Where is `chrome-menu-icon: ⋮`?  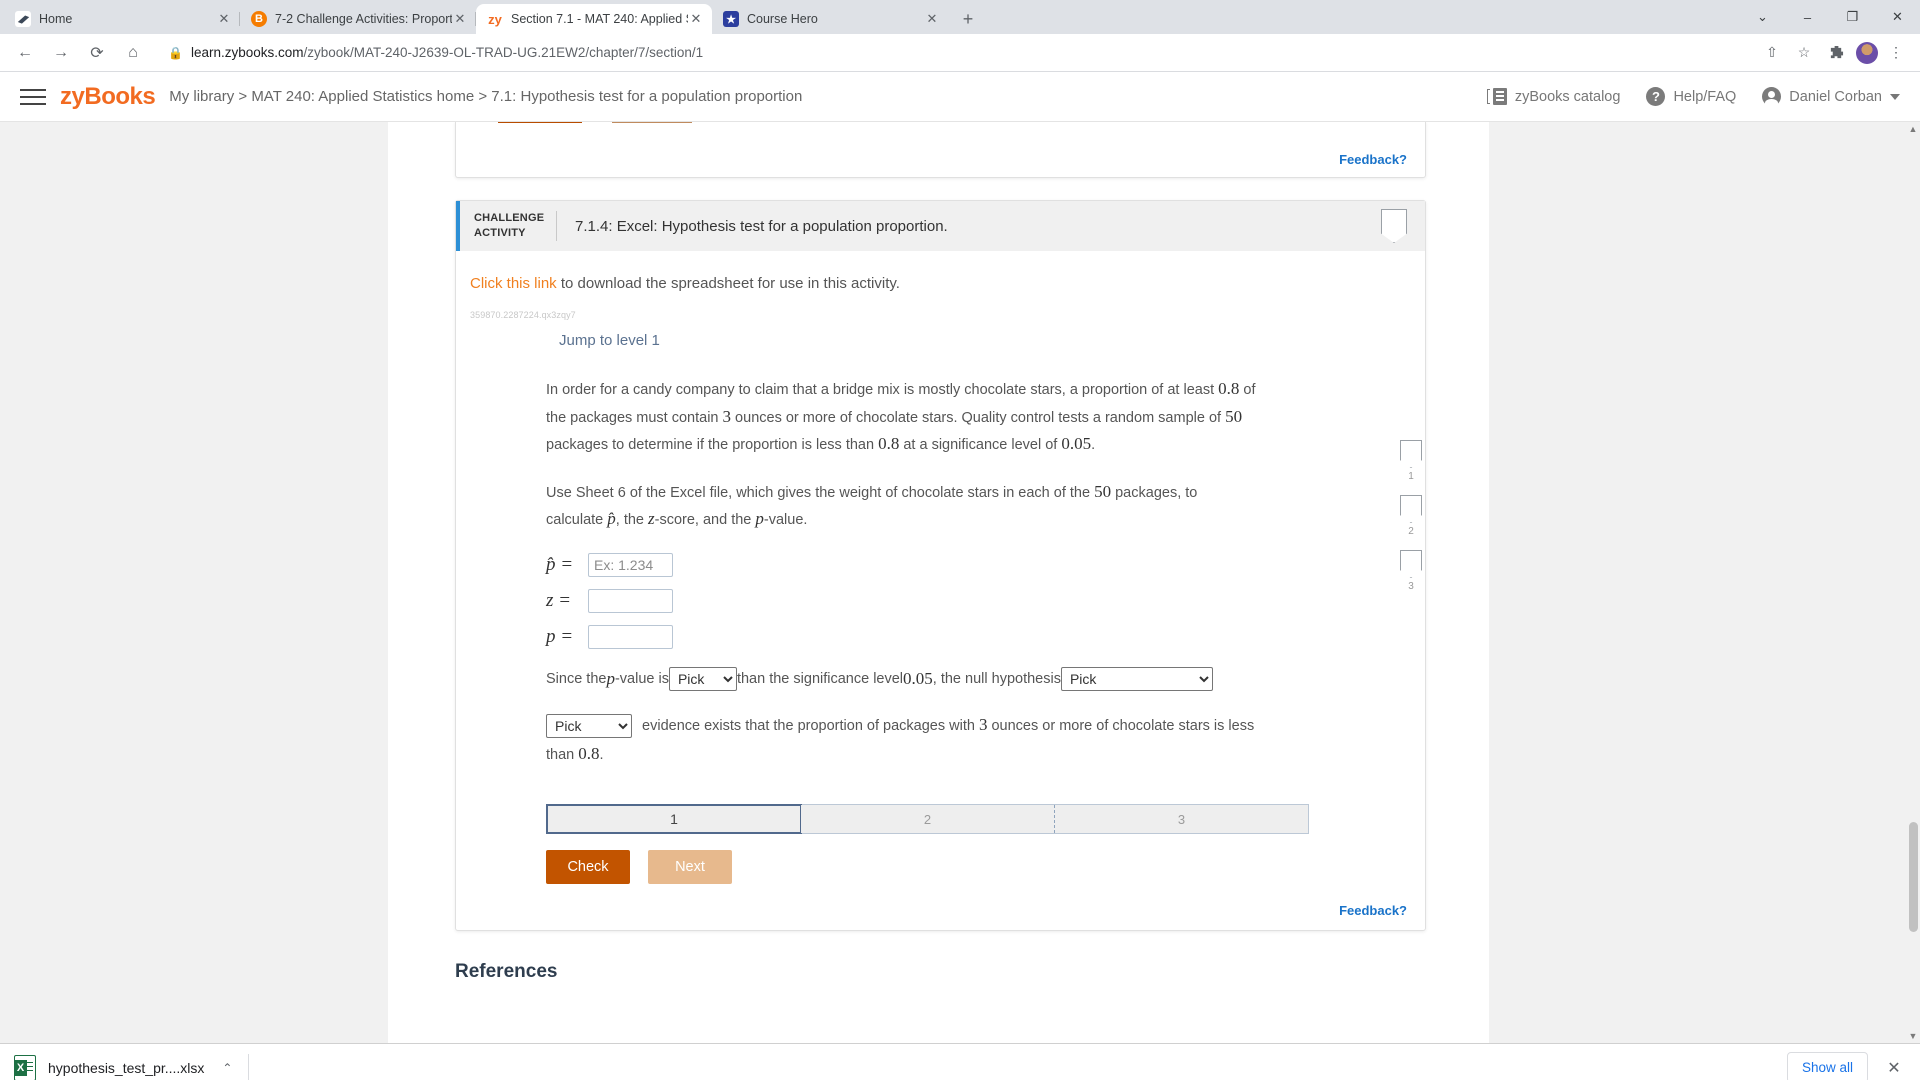
chrome-menu-icon: ⋮ is located at coordinates (1896, 53).